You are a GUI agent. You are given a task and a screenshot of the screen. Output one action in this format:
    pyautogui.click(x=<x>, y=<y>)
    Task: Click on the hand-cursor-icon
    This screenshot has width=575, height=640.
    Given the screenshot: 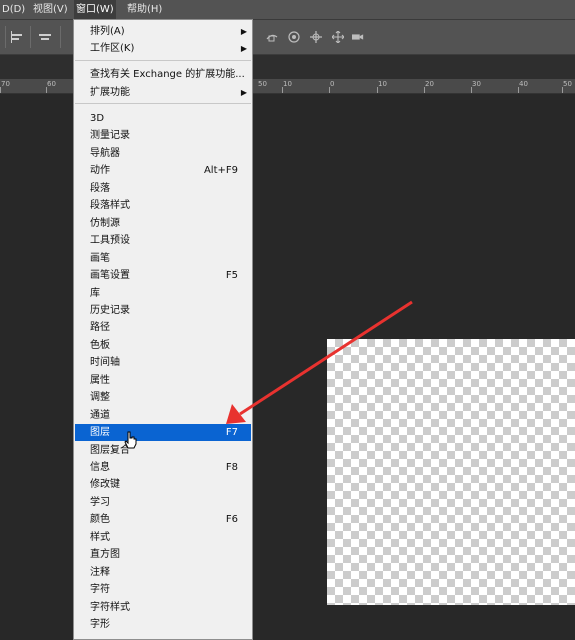 What is the action you would take?
    pyautogui.click(x=130, y=440)
    